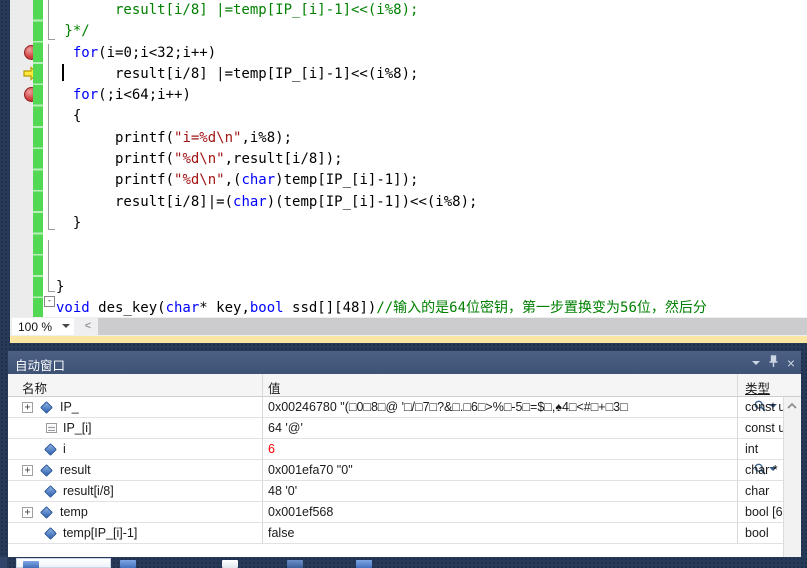  What do you see at coordinates (773, 362) in the screenshot?
I see `pin-icon` at bounding box center [773, 362].